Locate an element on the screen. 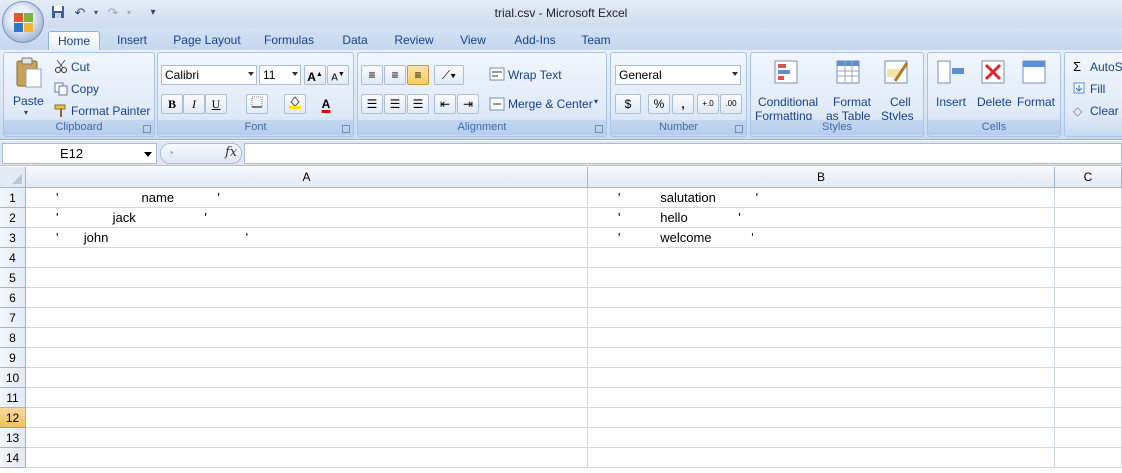 The width and height of the screenshot is (1122, 473). delete-button: Delete is located at coordinates (994, 102).